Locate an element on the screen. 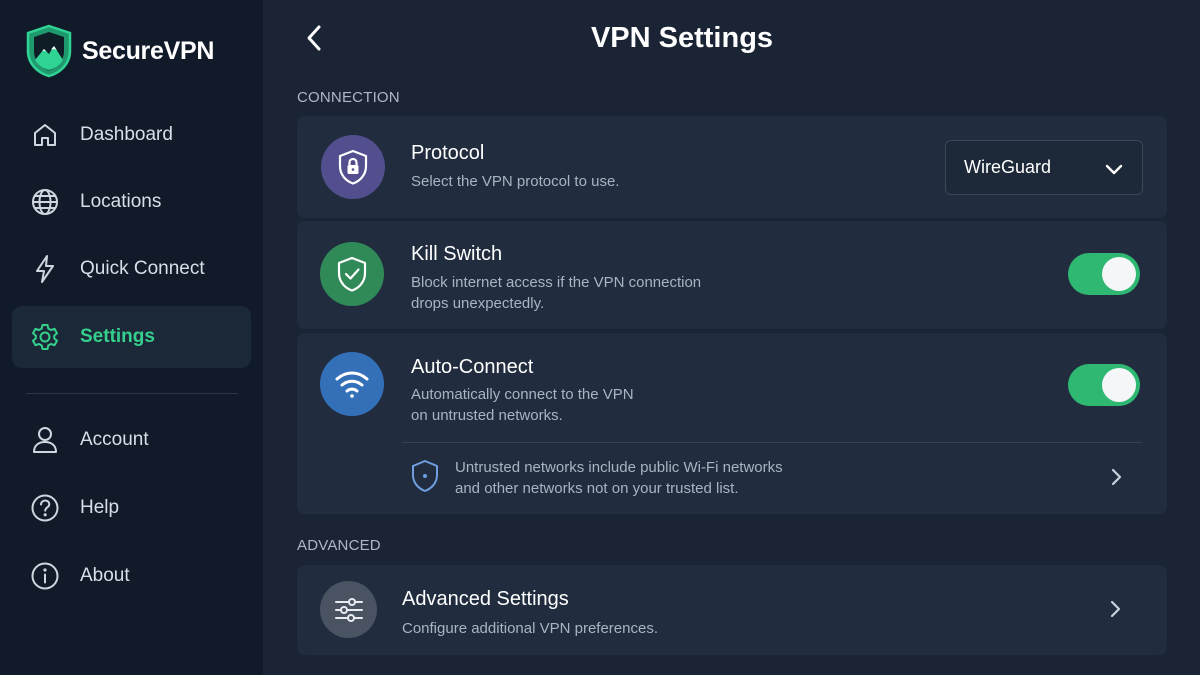 The height and width of the screenshot is (675, 1200). wifi-icon is located at coordinates (352, 384).